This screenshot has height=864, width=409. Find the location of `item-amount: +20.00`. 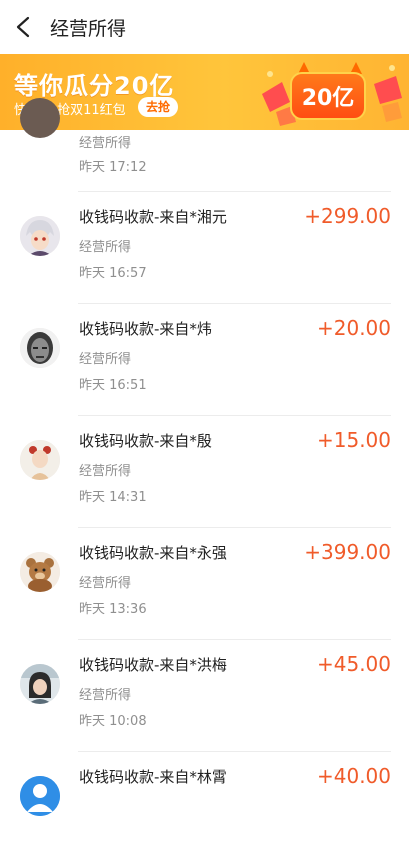

item-amount: +20.00 is located at coordinates (353, 328).